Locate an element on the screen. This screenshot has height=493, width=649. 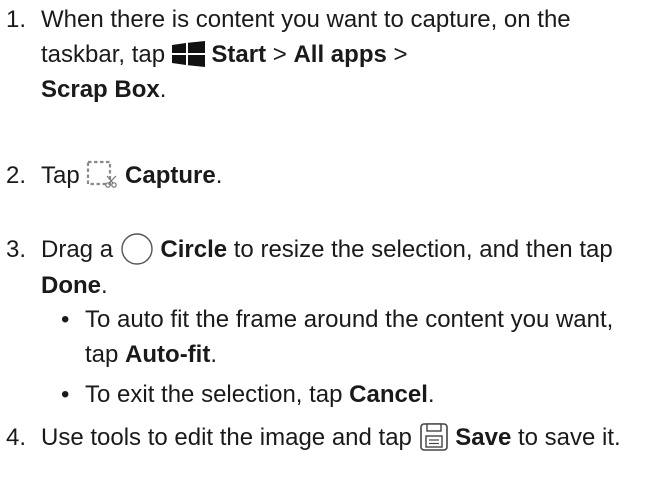
step-2: 2. Tap Capture. is located at coordinates (325, 175).